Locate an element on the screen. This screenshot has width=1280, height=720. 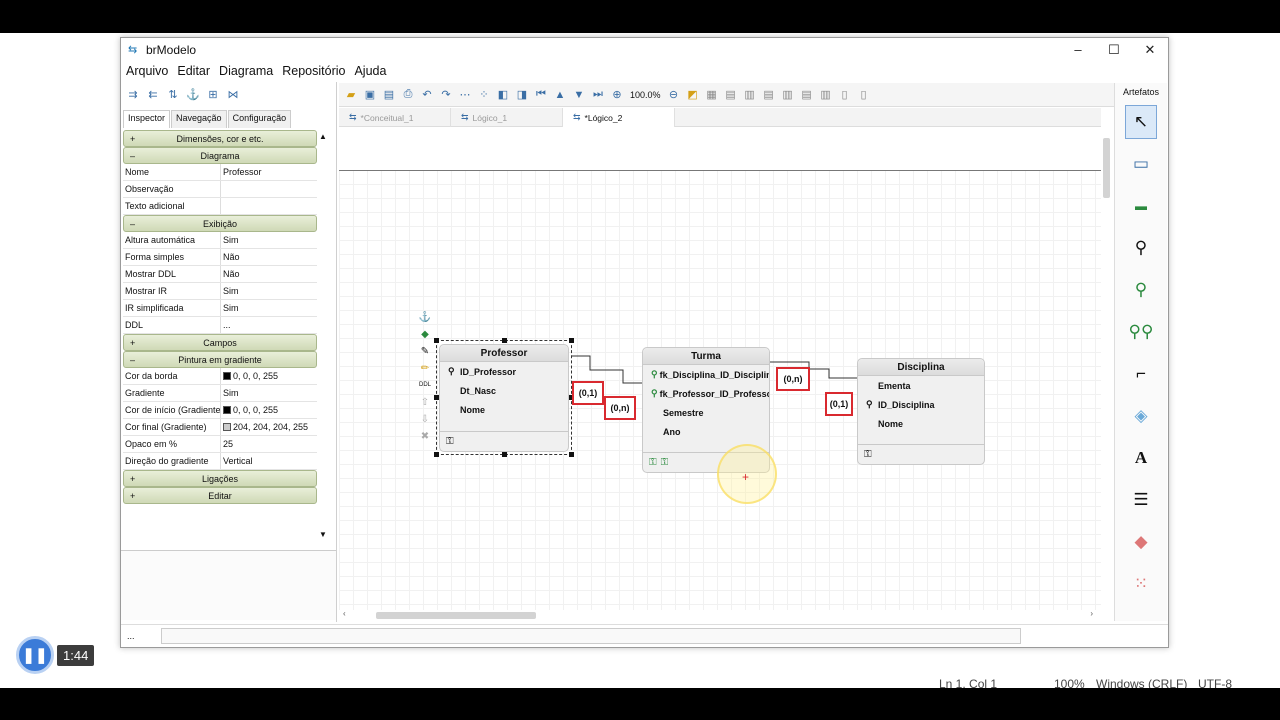
attribute-row: ⚲ ID_Professor is located at coordinates (504, 371).